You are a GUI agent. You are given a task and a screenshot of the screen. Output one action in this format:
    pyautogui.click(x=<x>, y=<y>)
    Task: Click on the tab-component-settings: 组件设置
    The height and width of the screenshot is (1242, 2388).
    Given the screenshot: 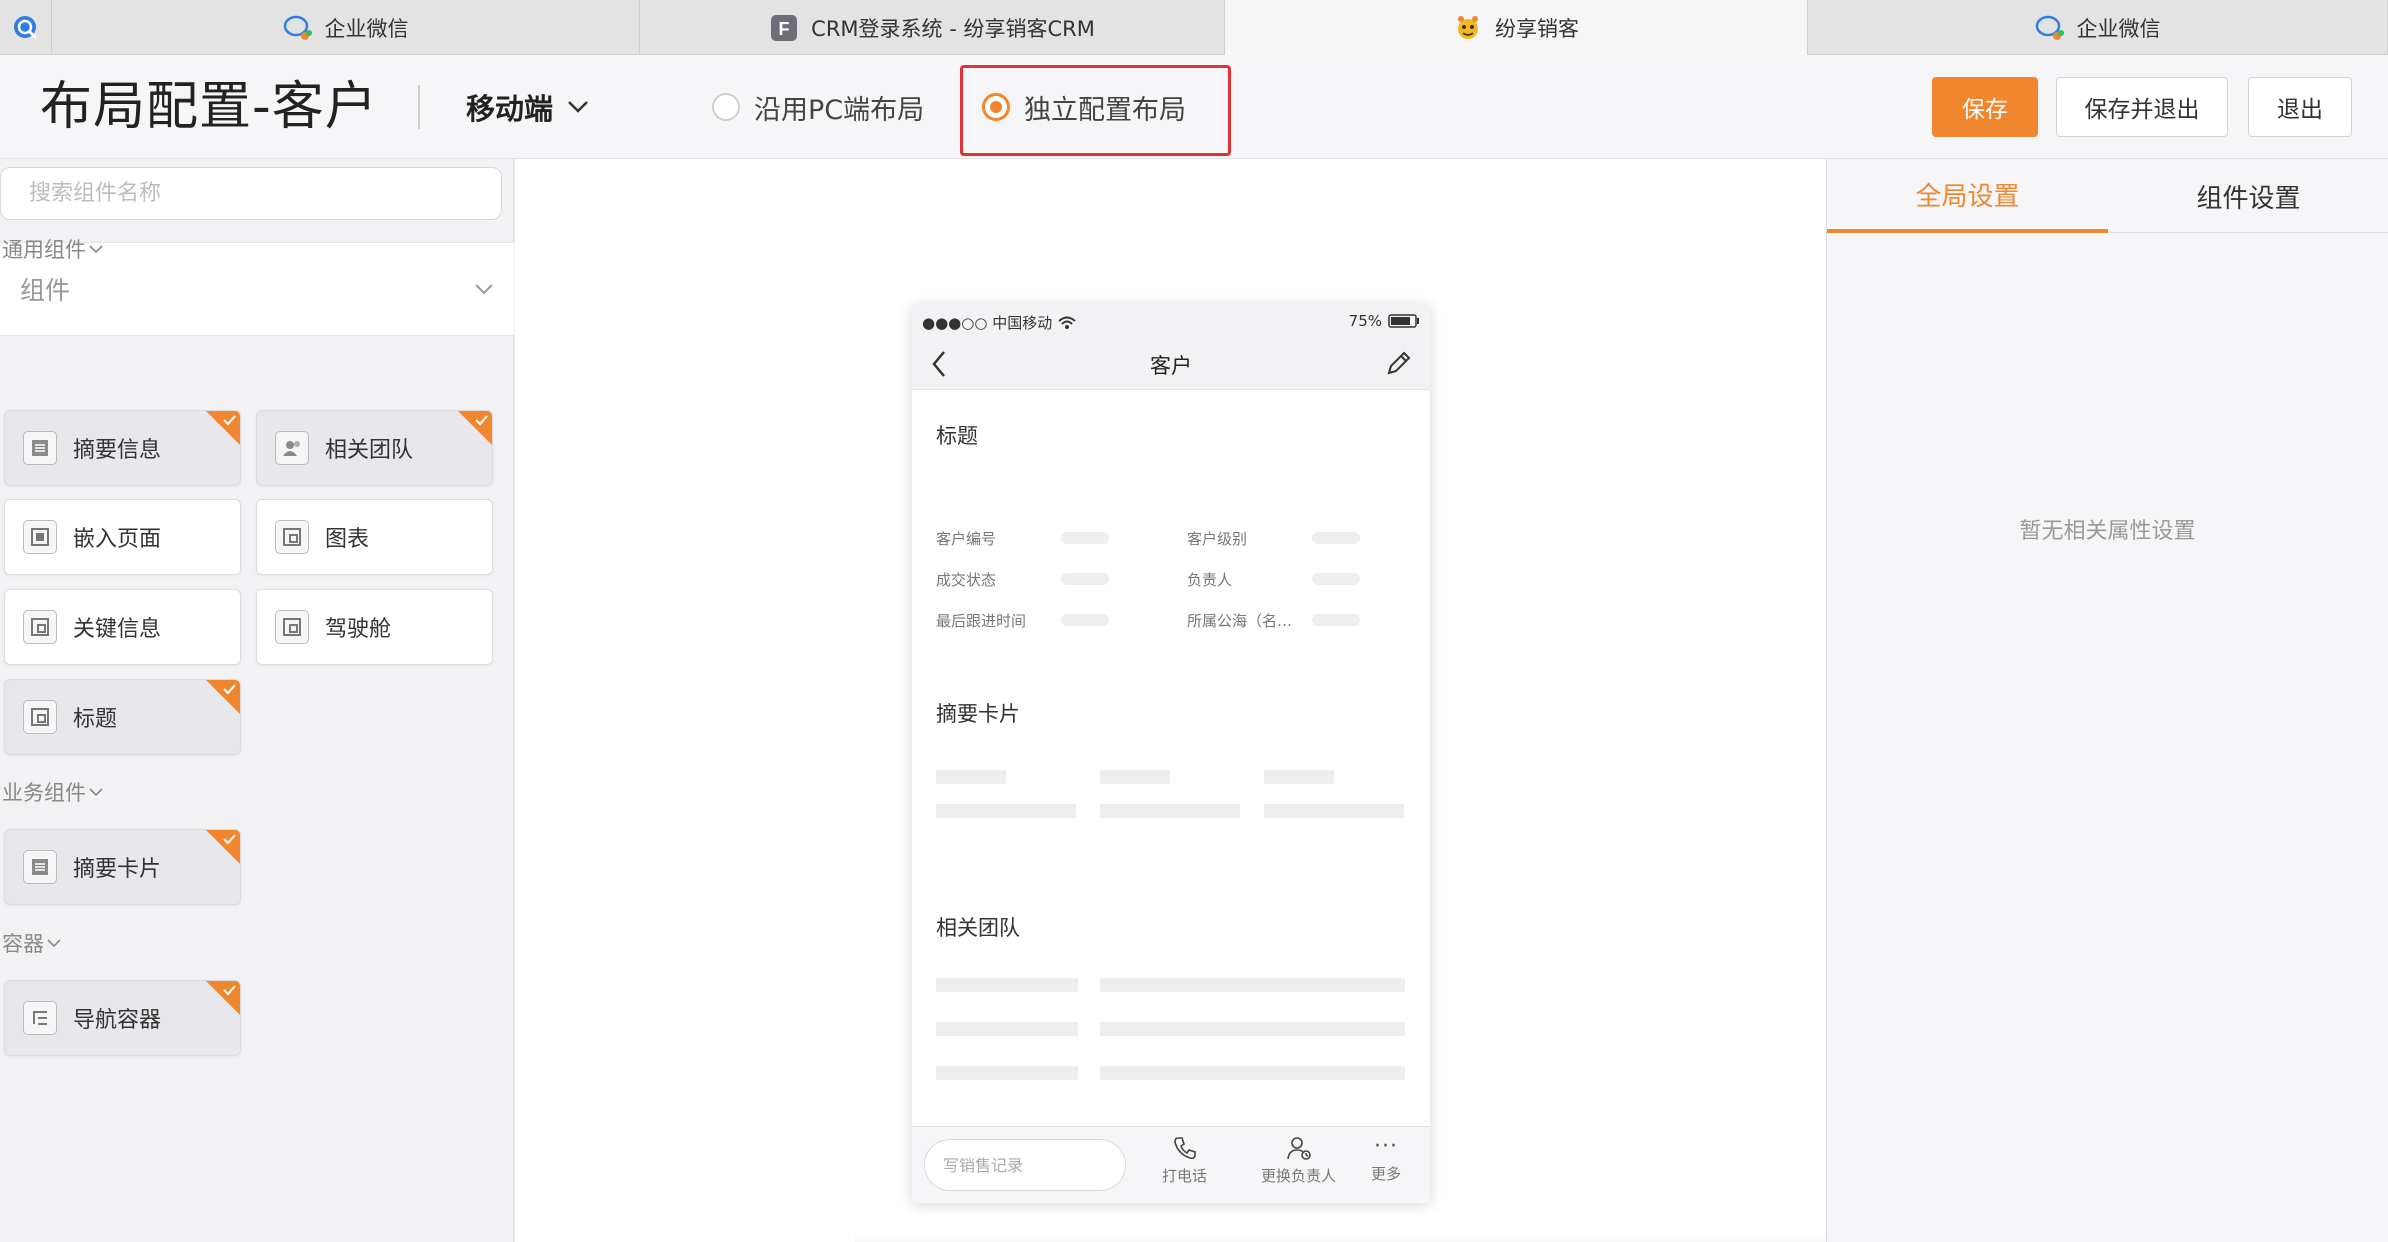 What is the action you would take?
    pyautogui.click(x=2248, y=196)
    